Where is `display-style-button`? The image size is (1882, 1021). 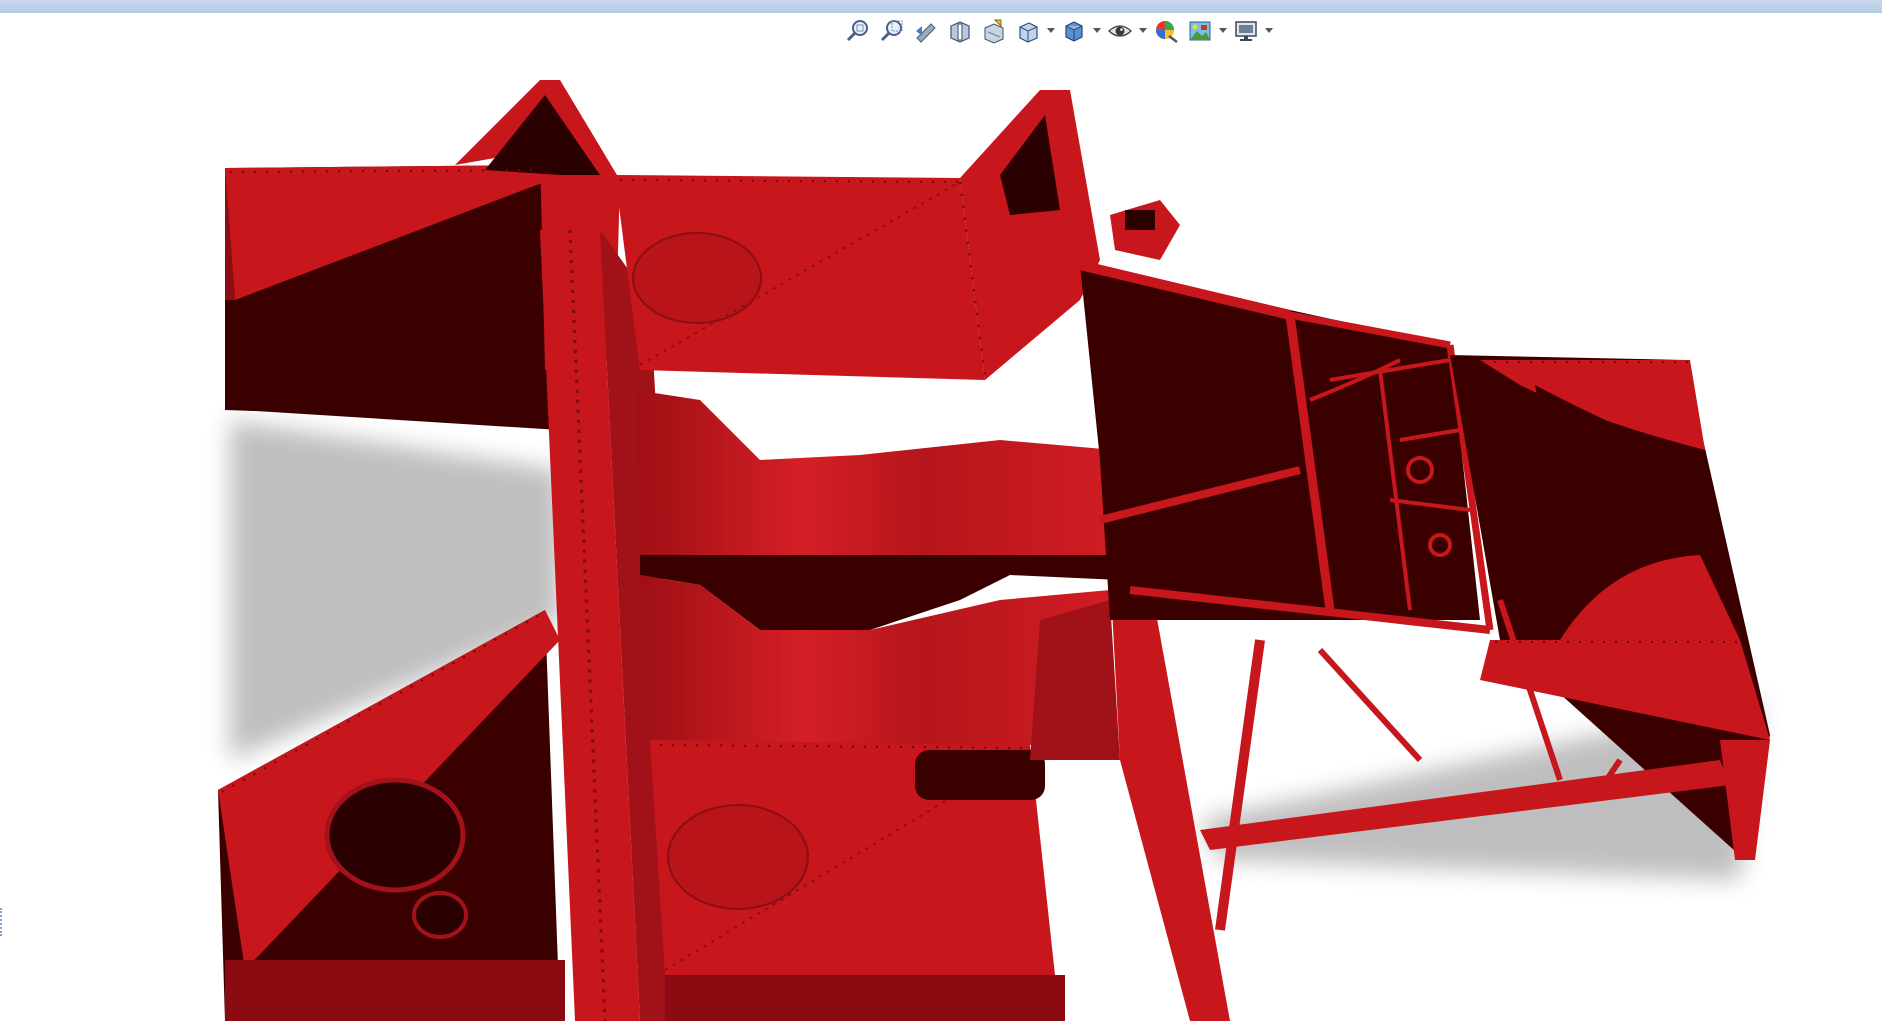 display-style-button is located at coordinates (1074, 31).